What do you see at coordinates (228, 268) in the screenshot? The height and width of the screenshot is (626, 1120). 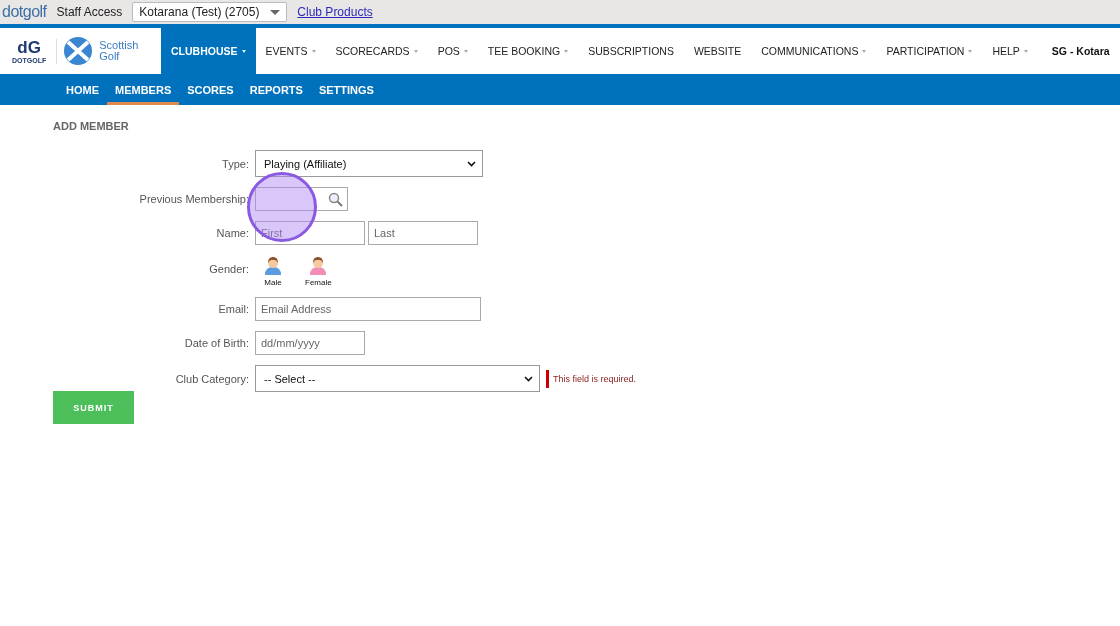 I see `field-label: Gender:` at bounding box center [228, 268].